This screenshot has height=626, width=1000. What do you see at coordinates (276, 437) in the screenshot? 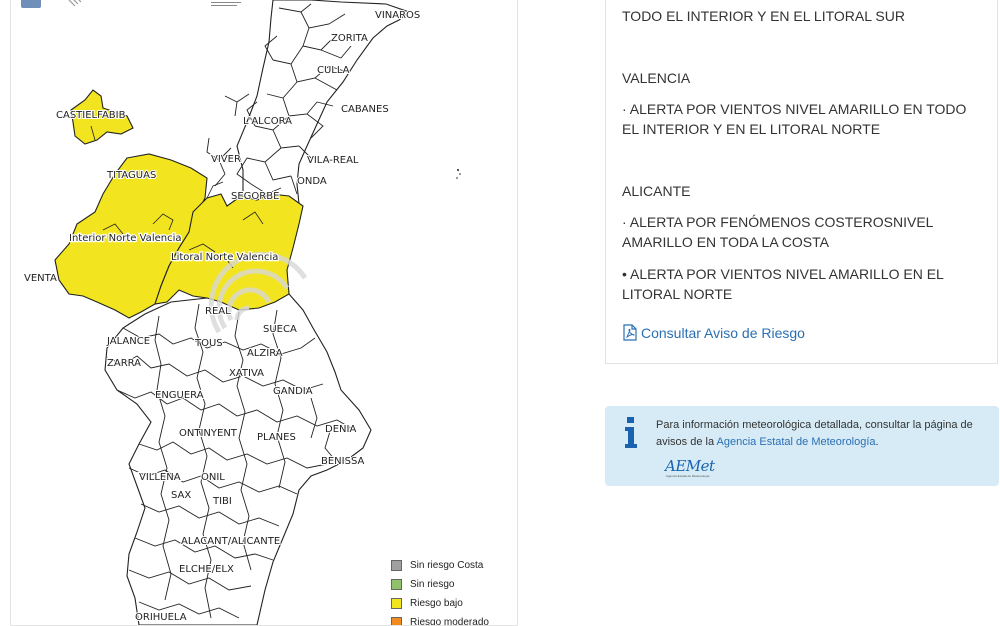
I see `label-planes: PLANES` at bounding box center [276, 437].